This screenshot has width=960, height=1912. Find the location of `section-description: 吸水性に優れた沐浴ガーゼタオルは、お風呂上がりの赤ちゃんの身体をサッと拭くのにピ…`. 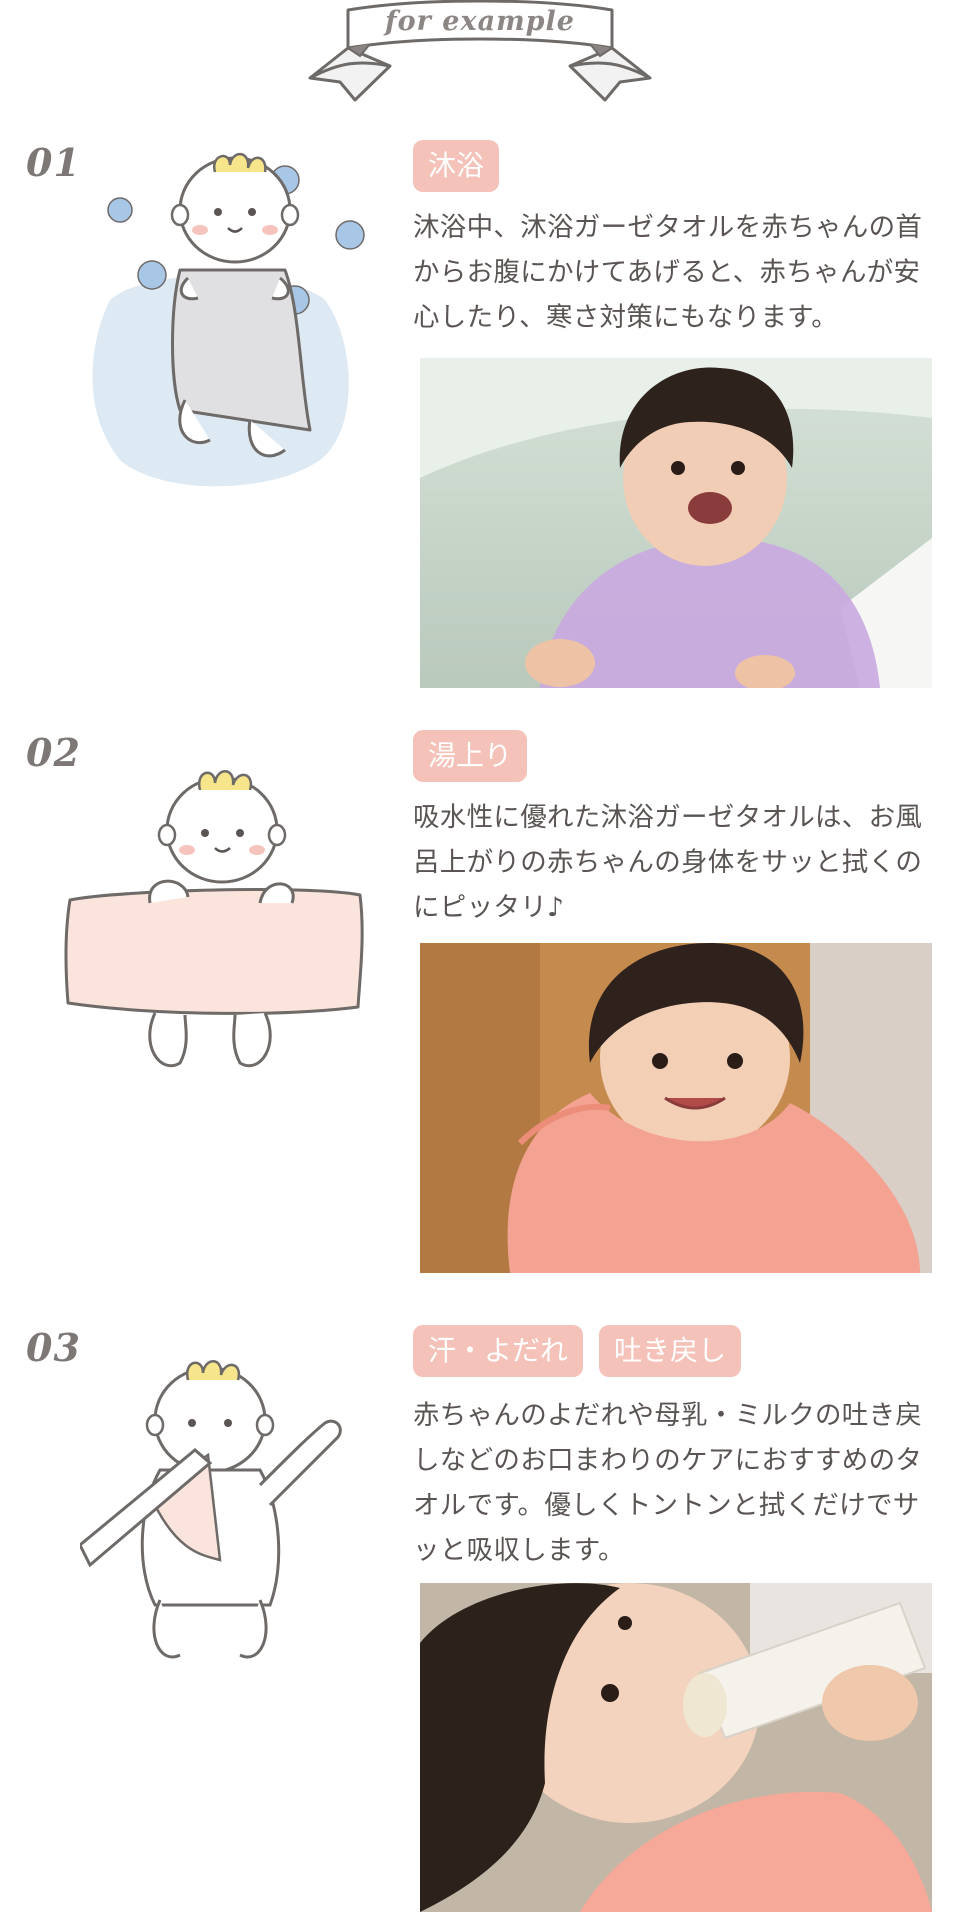

section-description: 吸水性に優れた沐浴ガーゼタオルは、お風呂上がりの赤ちゃんの身体をサッと拭くのにピ… is located at coordinates (668, 862).